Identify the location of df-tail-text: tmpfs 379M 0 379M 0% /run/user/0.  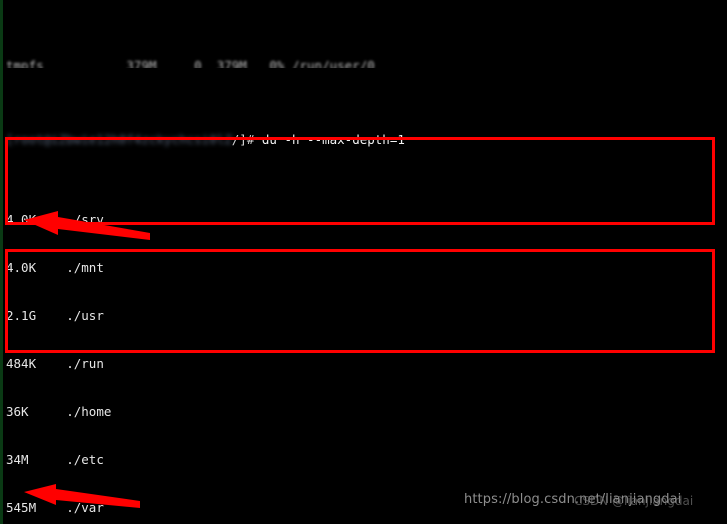
(190, 63).